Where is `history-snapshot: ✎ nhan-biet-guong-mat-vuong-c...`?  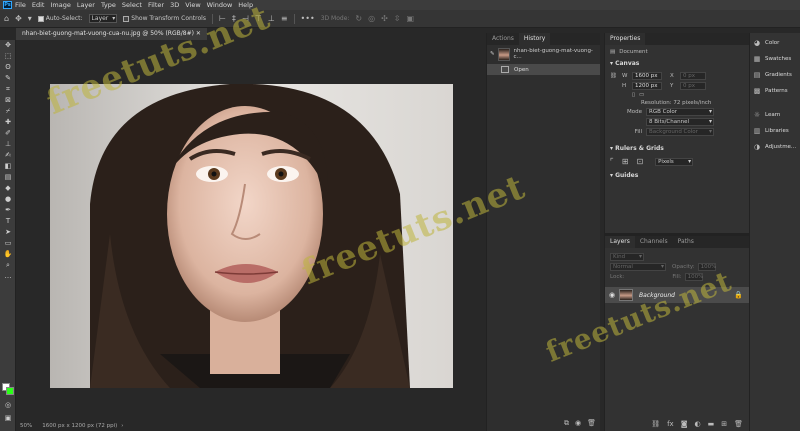
history-snapshot: ✎ nhan-biet-guong-mat-vuong-c... is located at coordinates (543, 54).